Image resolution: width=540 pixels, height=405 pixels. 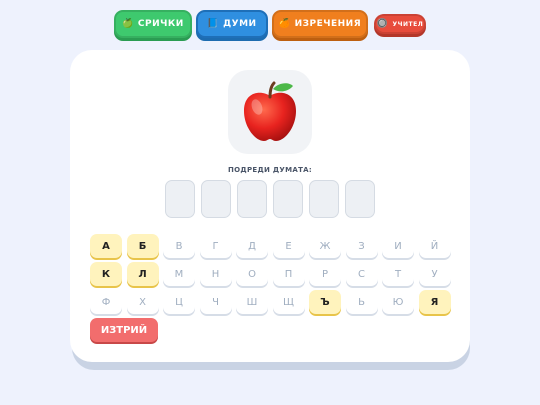 I want to click on letter-key: Л, so click(x=142, y=274).